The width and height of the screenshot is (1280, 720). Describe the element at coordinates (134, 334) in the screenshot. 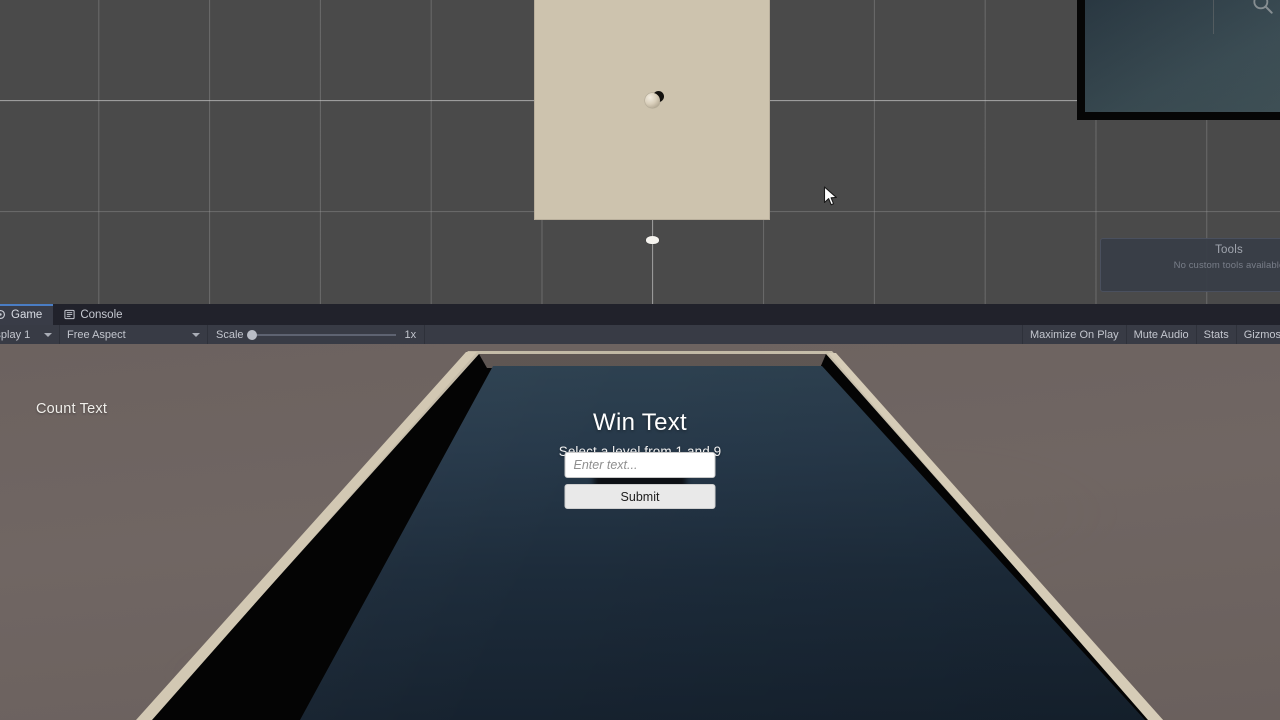

I see `aspect-ratio-dropdown: Free Aspect` at that location.